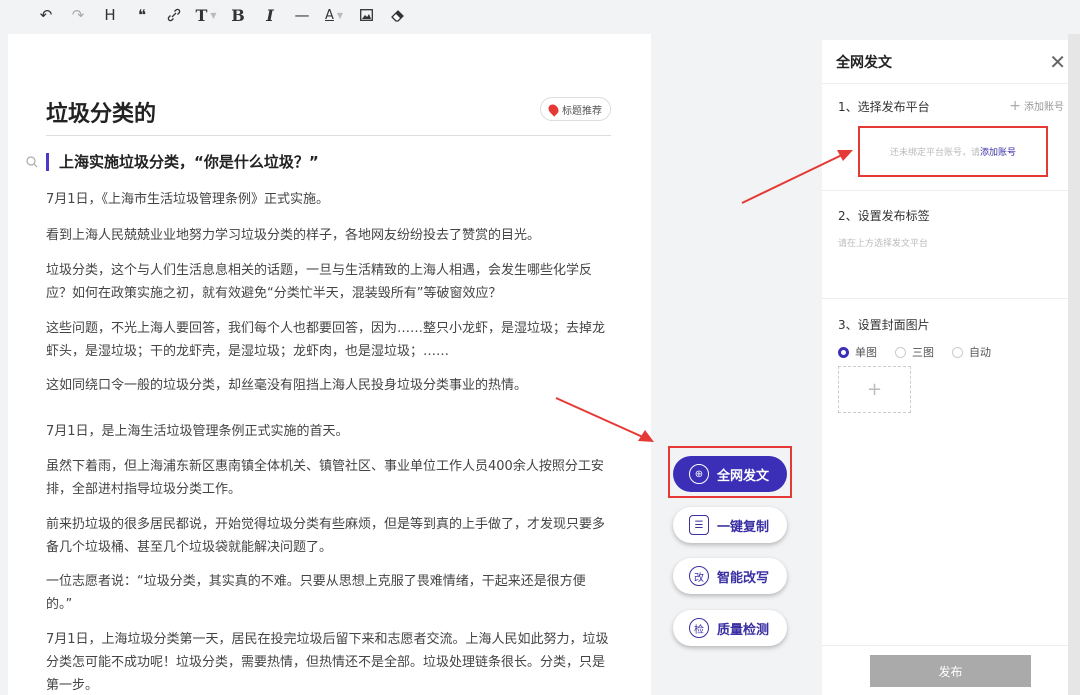 The image size is (1080, 695). I want to click on search-icon, so click(32, 162).